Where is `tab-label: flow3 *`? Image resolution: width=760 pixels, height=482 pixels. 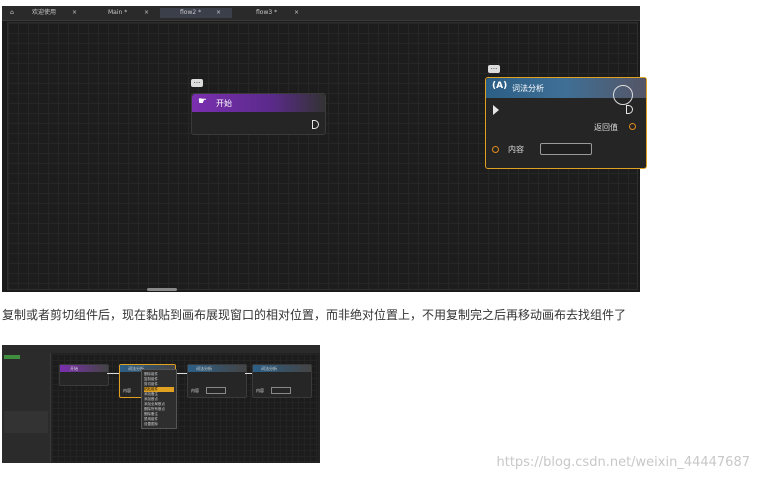
tab-label: flow3 * is located at coordinates (267, 12).